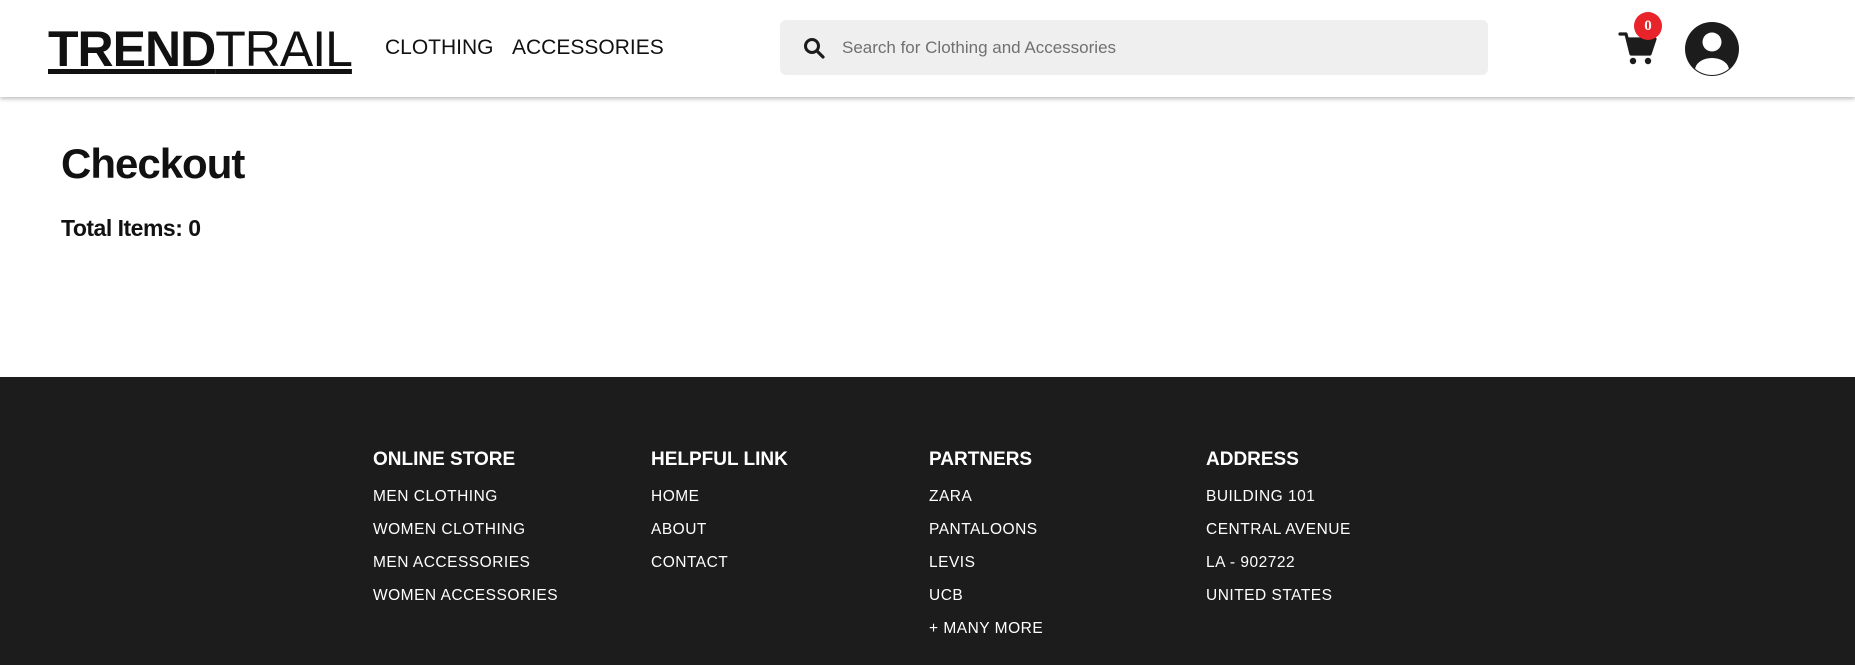 The image size is (1855, 665). I want to click on address-line: CENTRAL AVENUE, so click(1278, 529).